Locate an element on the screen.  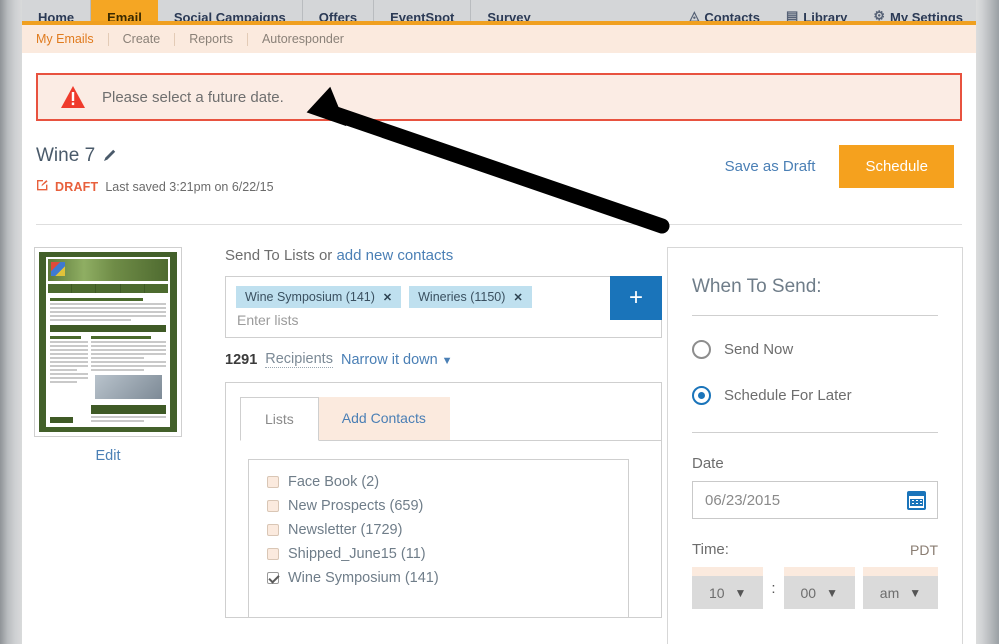
nav-item-eventspot: EventSpot is located at coordinates (423, 10).